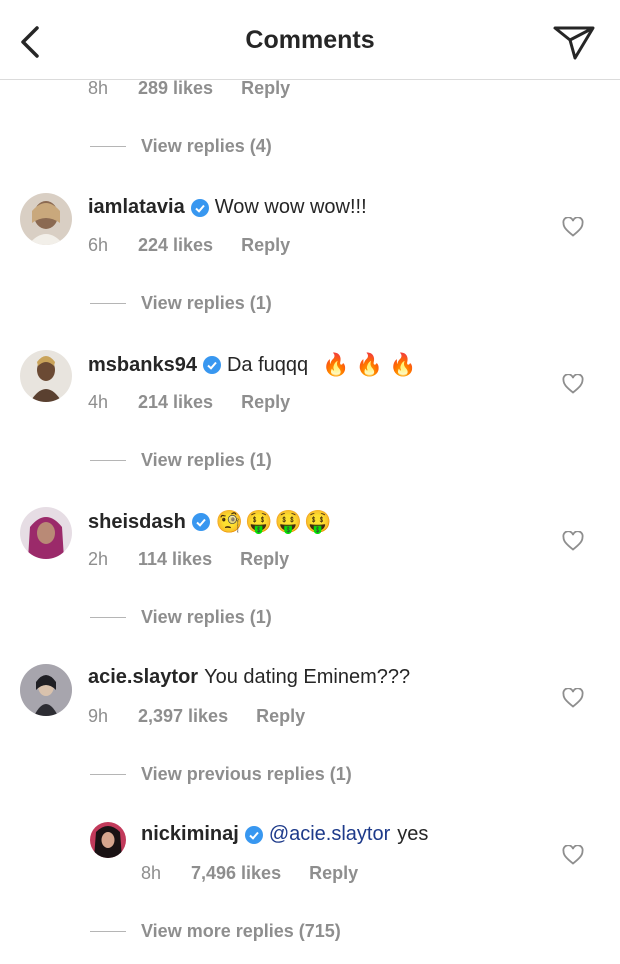 The height and width of the screenshot is (964, 620). What do you see at coordinates (175, 559) in the screenshot?
I see `comment-likes: 114 likes` at bounding box center [175, 559].